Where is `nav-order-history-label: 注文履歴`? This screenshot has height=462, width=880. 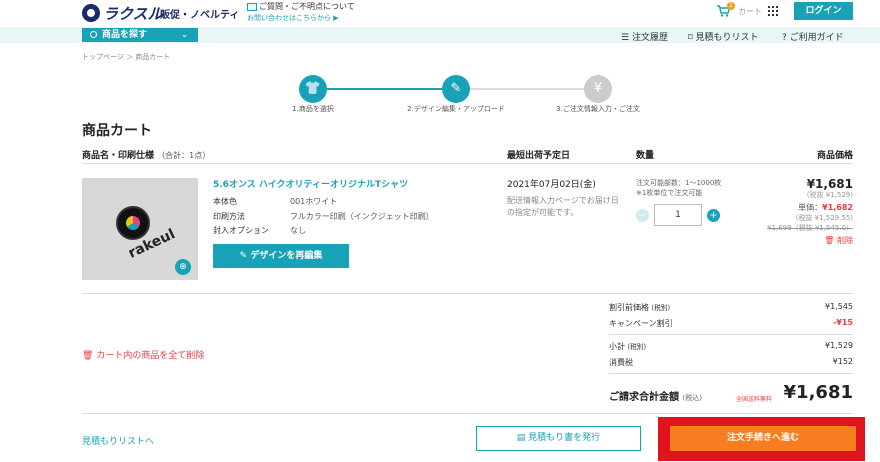 nav-order-history-label: 注文履歴 is located at coordinates (649, 38).